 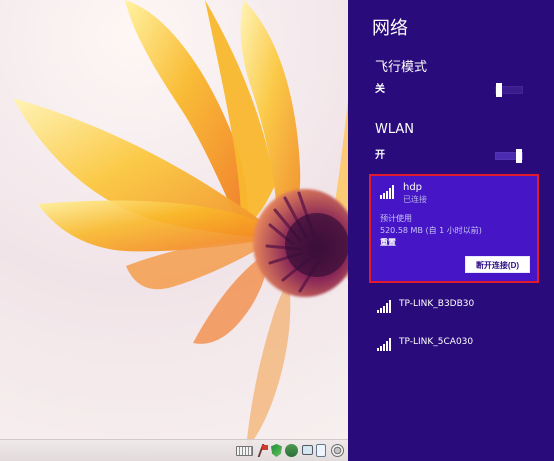 I want to click on airplane-mode-label: 飞行模式, so click(x=401, y=67).